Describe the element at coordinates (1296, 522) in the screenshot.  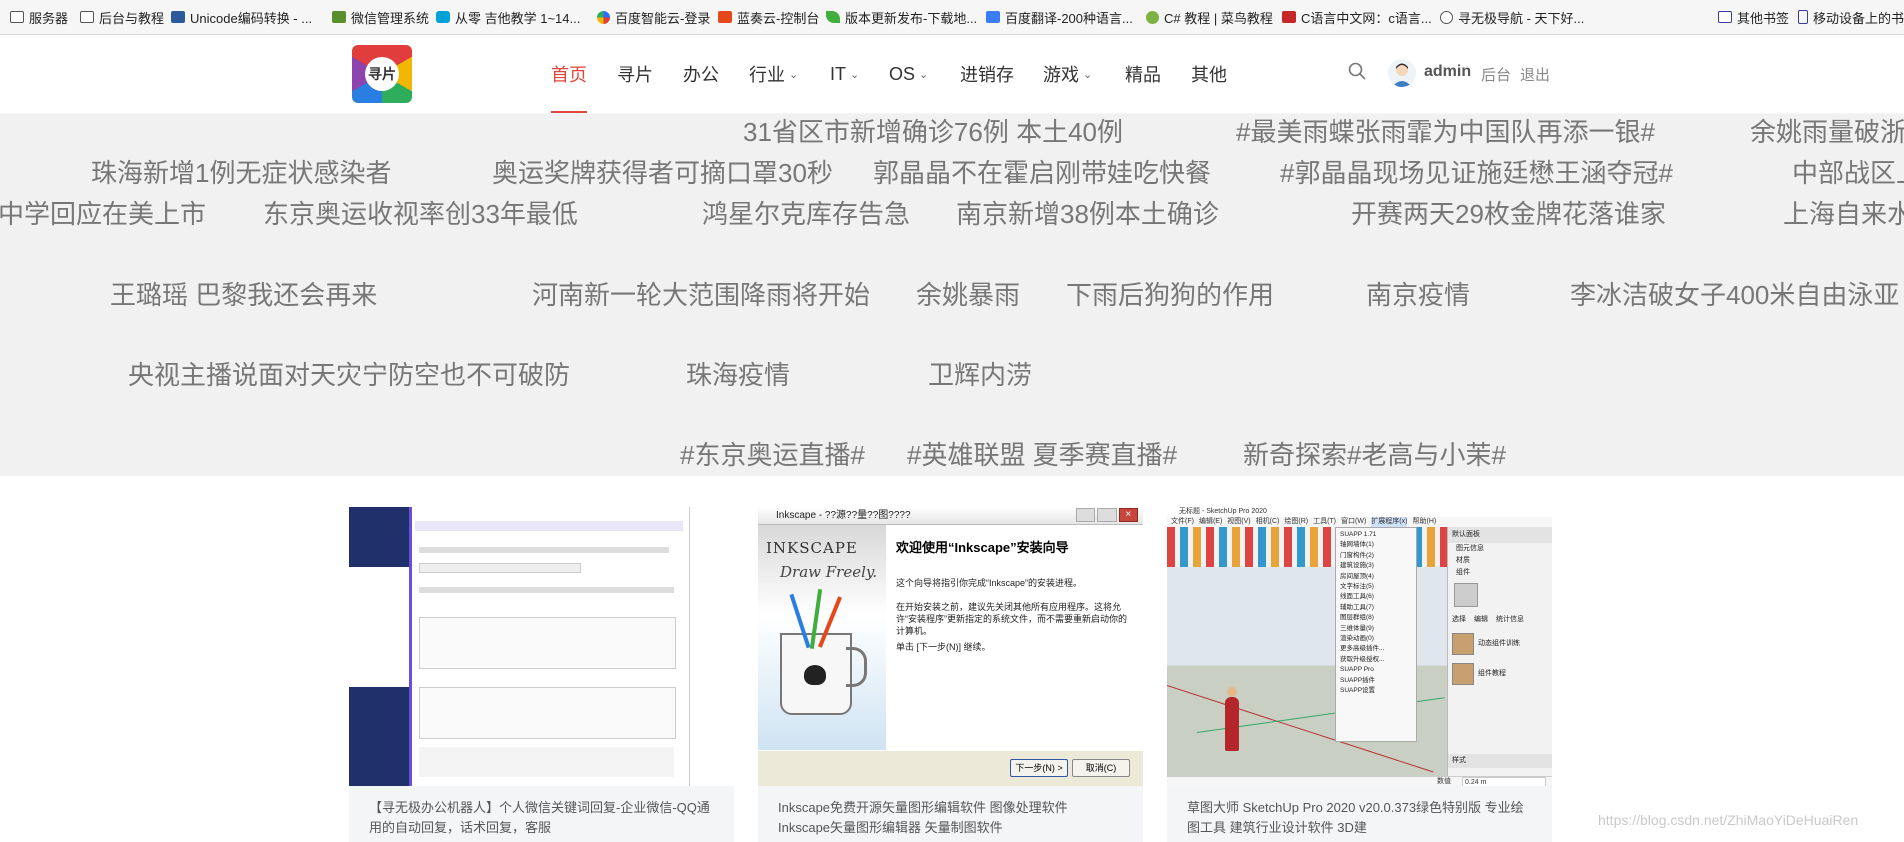
I see `menu-item: 绘图(R)` at that location.